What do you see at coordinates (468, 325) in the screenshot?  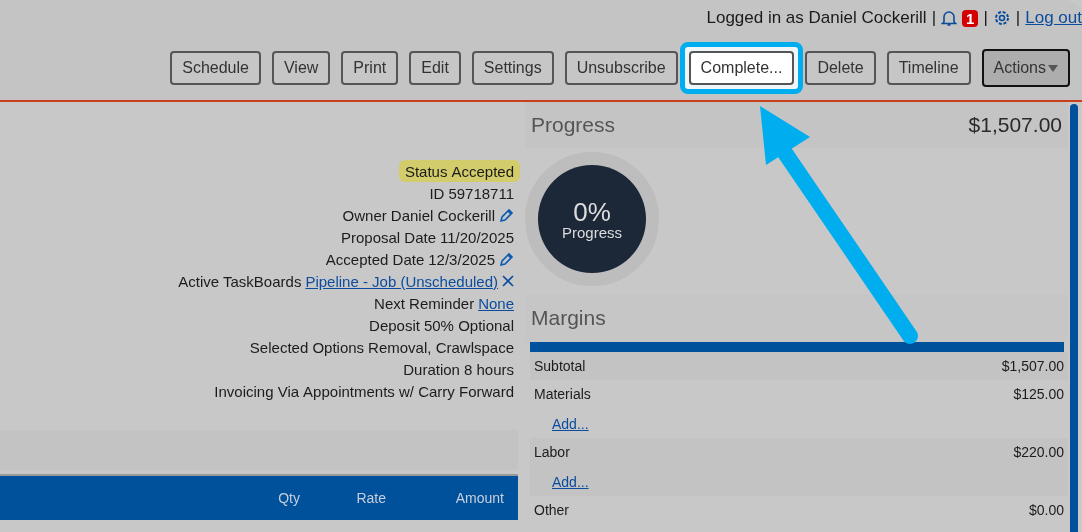 I see `detail-value: 50% Optional` at bounding box center [468, 325].